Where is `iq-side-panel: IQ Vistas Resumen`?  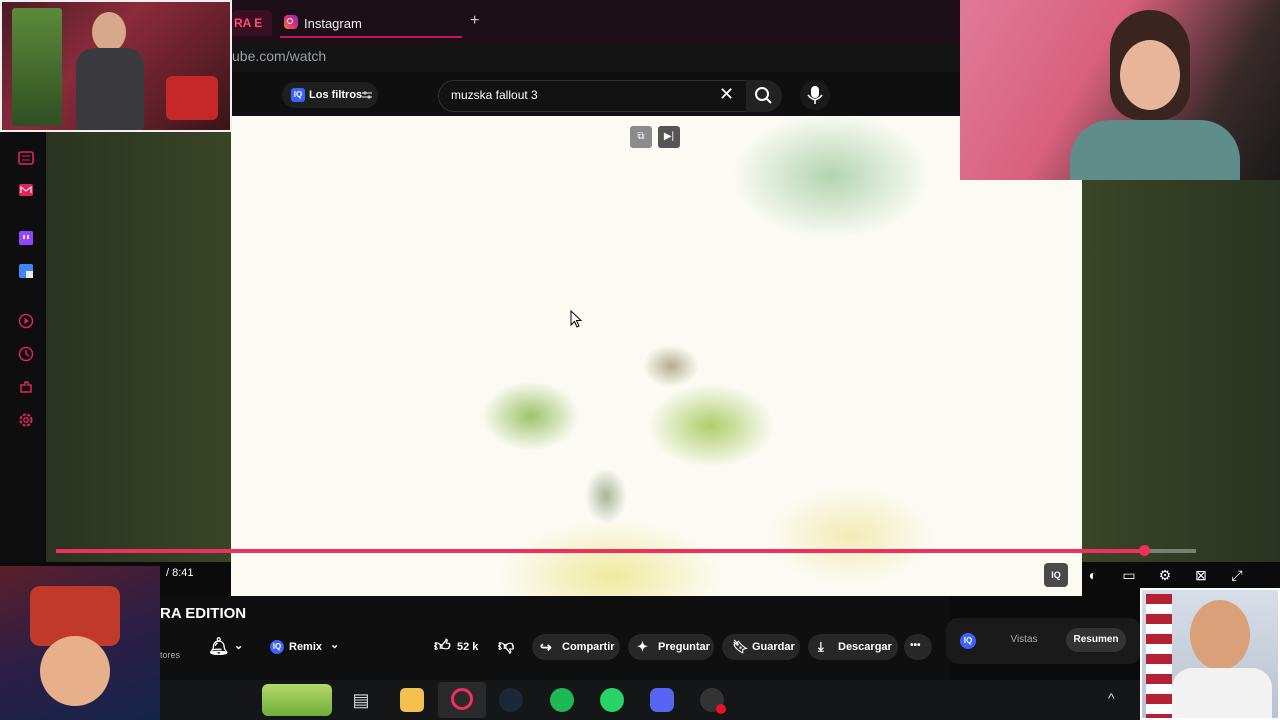
iq-side-panel: IQ Vistas Resumen is located at coordinates (1043, 641).